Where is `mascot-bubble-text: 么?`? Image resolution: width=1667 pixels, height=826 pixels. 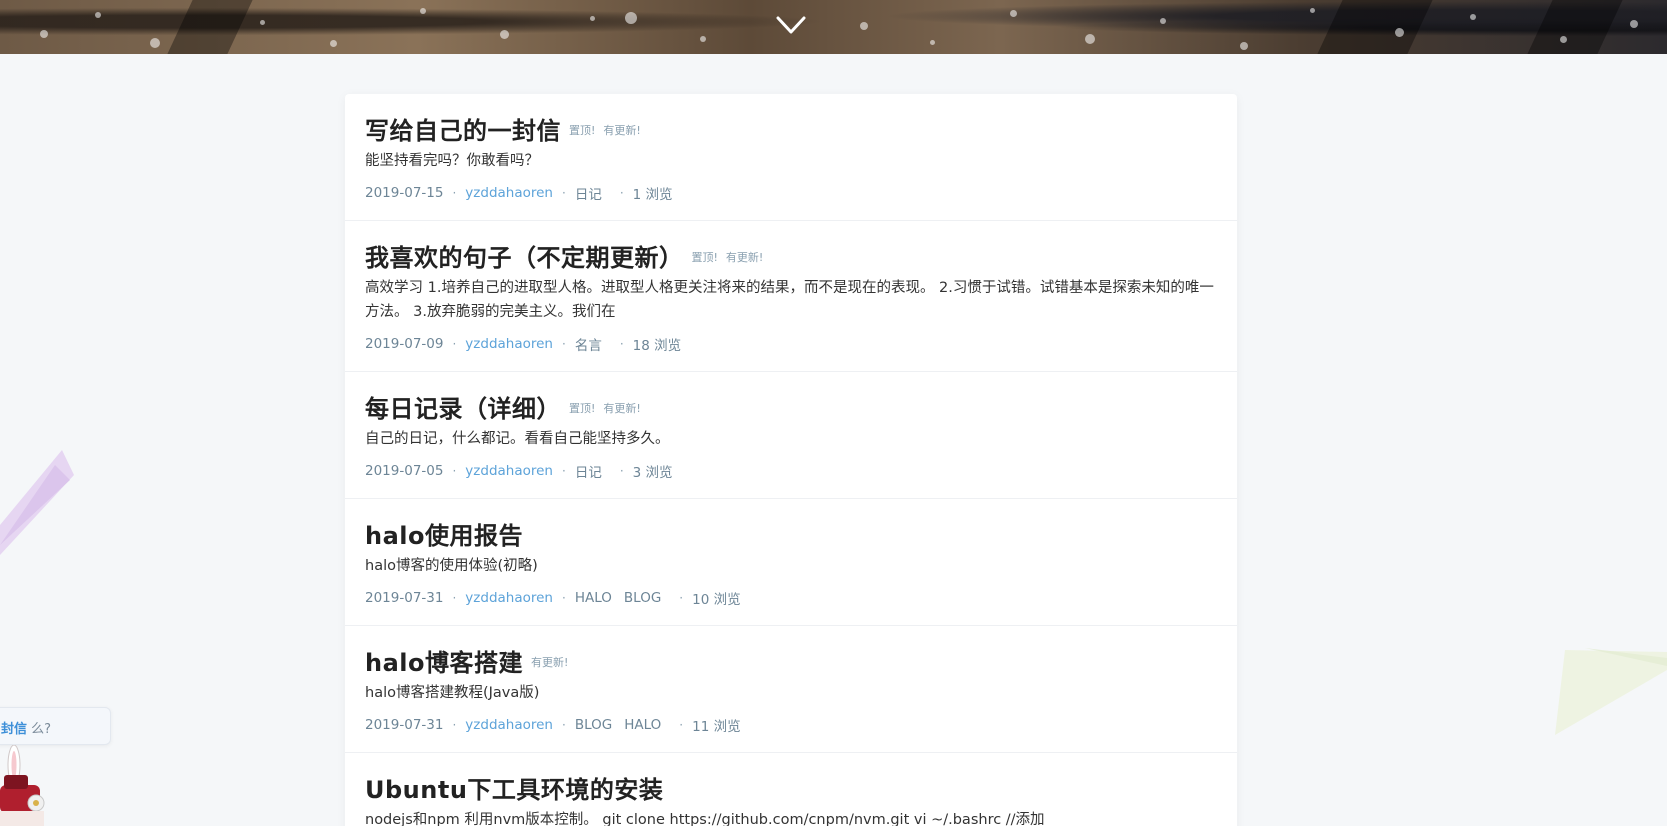
mascot-bubble-text: 么? is located at coordinates (39, 729).